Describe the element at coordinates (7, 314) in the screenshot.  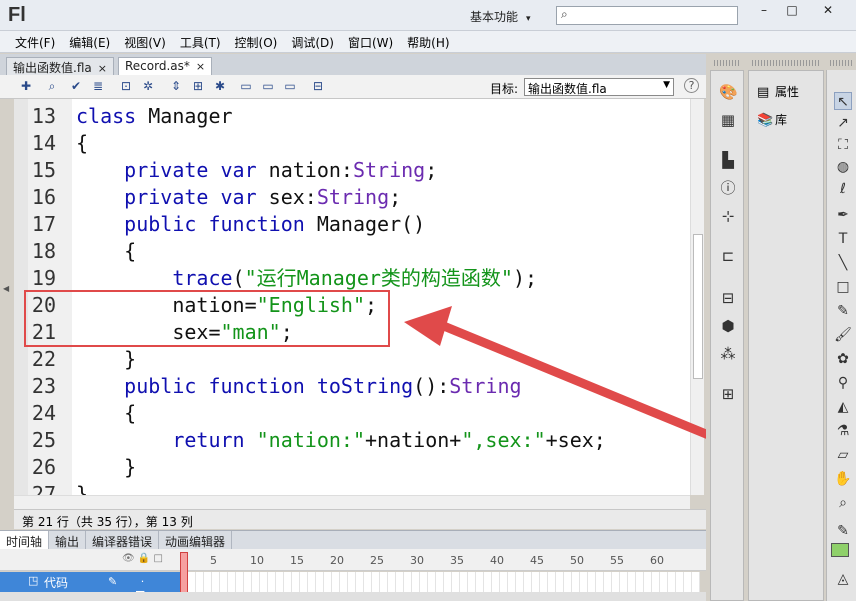
I see `left-panel-handle: ◀` at that location.